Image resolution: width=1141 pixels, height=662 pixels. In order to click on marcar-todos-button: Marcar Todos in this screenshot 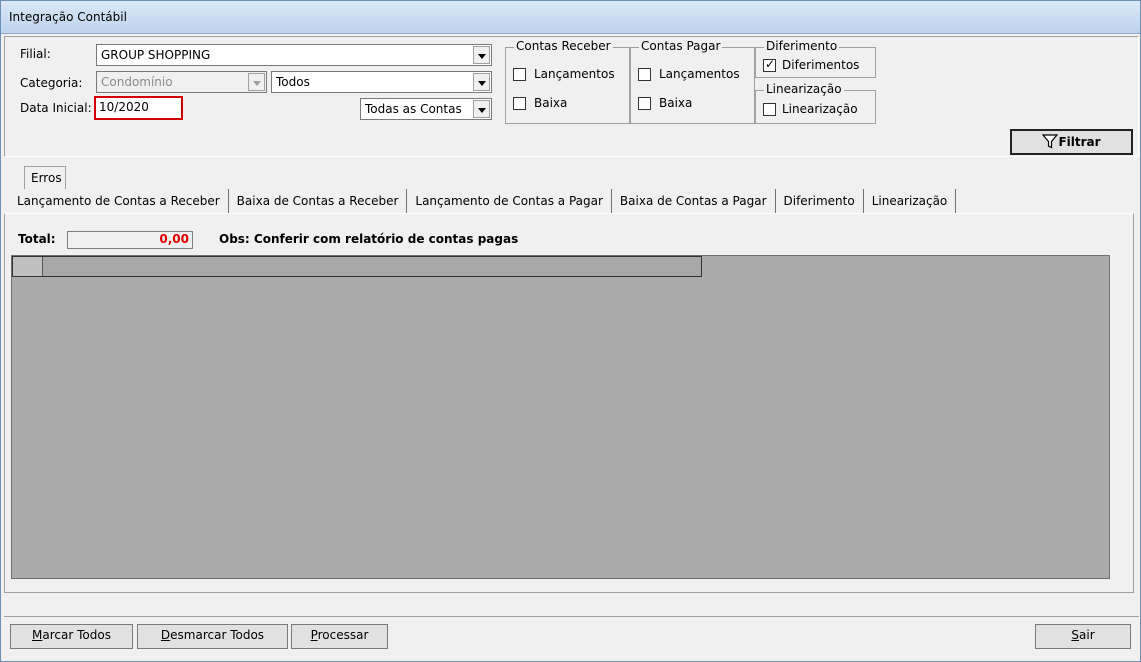, I will do `click(71, 636)`.